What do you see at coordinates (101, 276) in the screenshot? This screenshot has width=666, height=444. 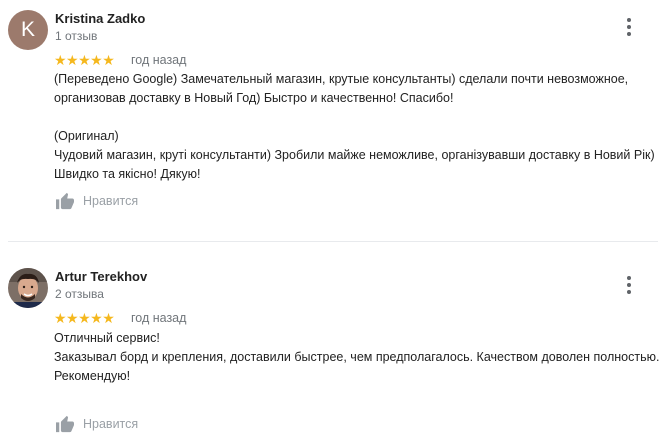 I see `author-name: Artur Terekhov` at bounding box center [101, 276].